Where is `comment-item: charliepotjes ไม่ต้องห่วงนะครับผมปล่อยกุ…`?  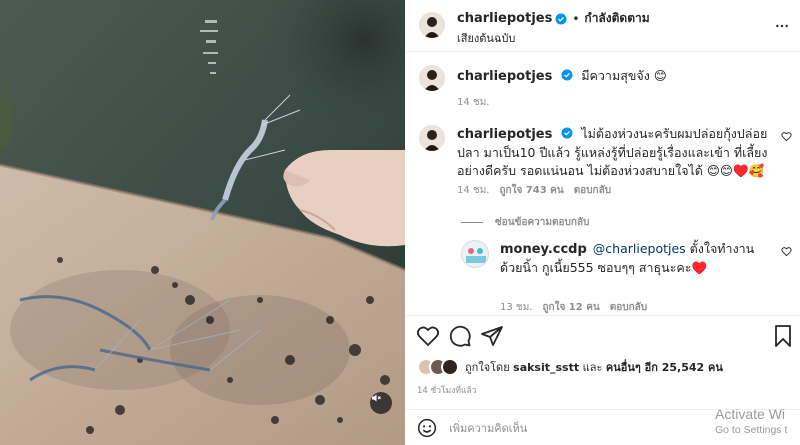
comment-item: charliepotjes ไม่ต้องห่วงนะครับผมปล่อยกุ… is located at coordinates (602, 165).